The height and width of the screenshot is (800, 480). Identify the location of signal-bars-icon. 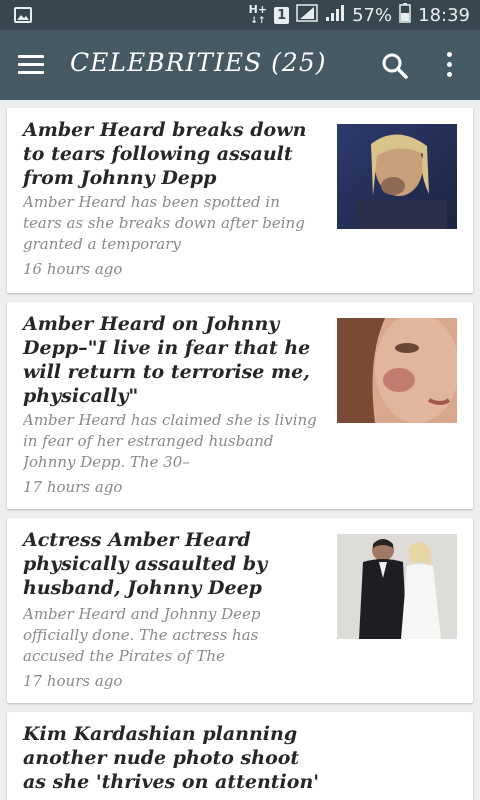
(335, 15).